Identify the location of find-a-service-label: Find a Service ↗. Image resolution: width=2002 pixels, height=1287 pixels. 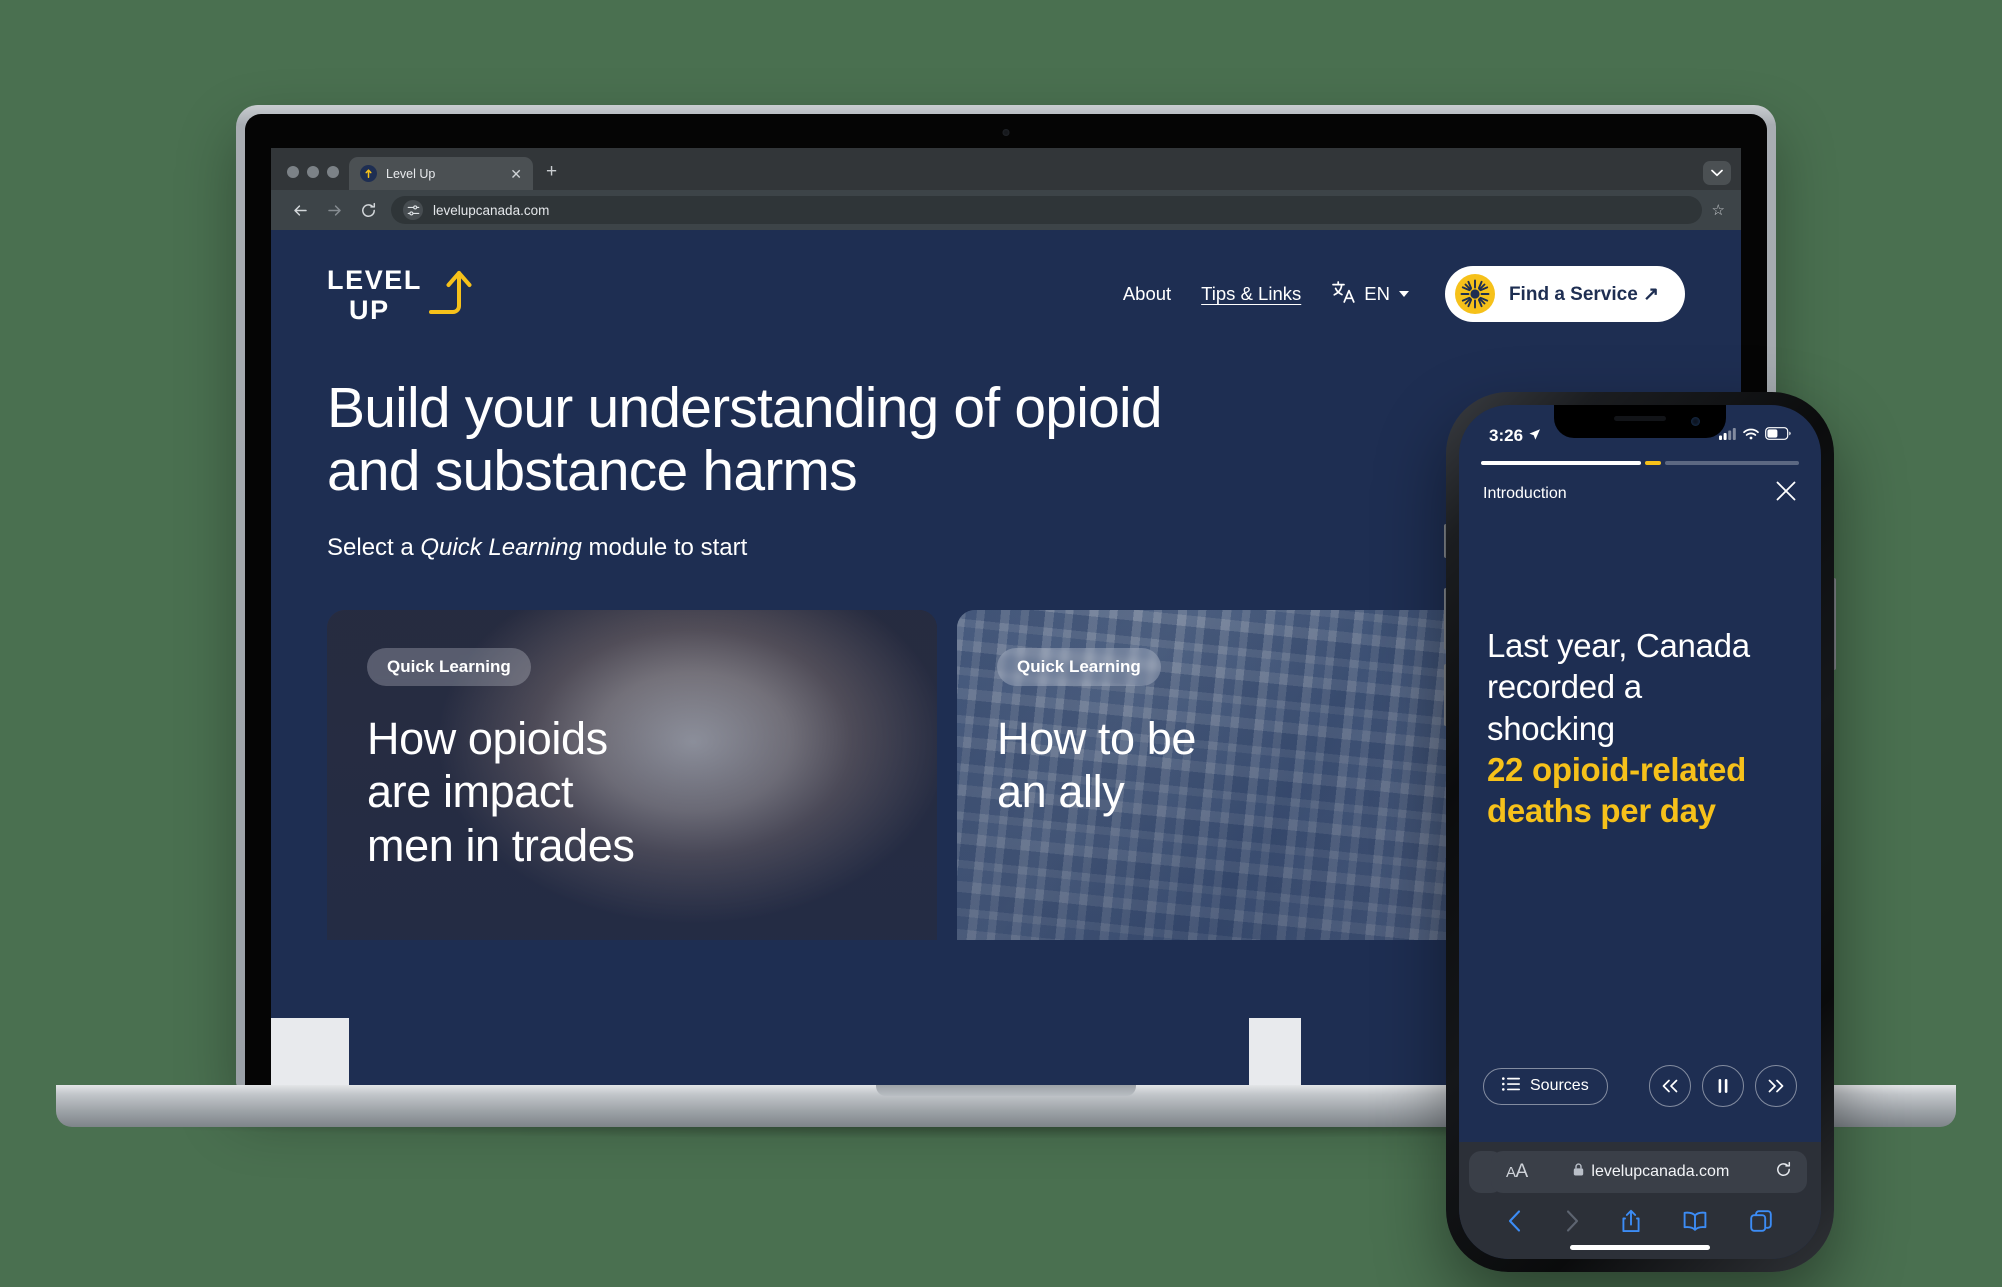
(1583, 294).